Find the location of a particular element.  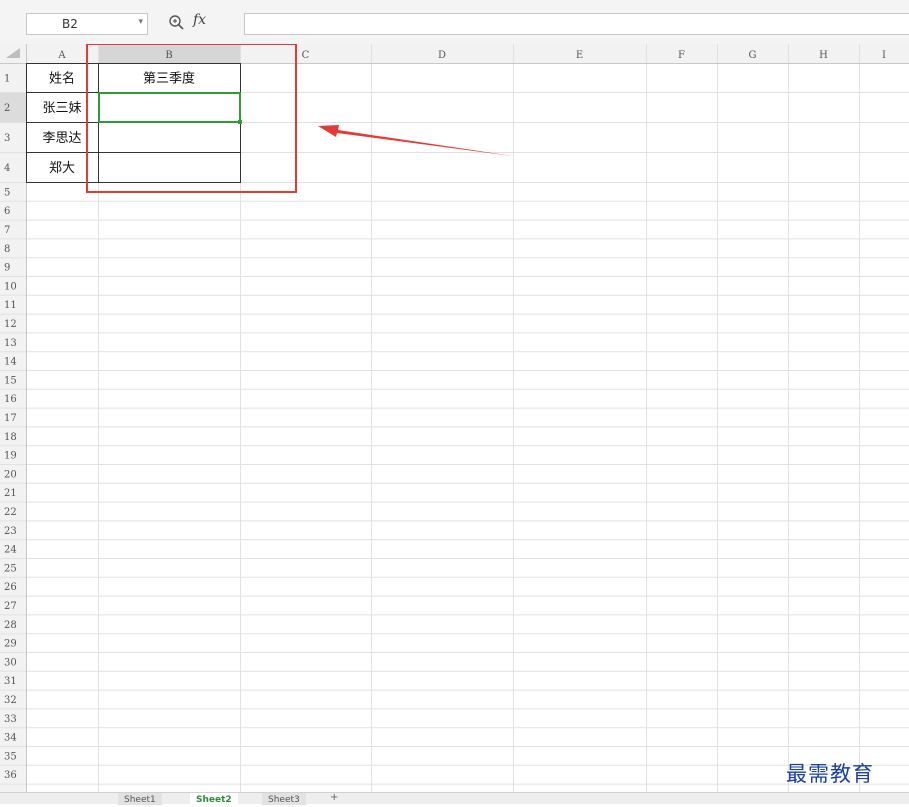

annotation-box is located at coordinates (191, 118).